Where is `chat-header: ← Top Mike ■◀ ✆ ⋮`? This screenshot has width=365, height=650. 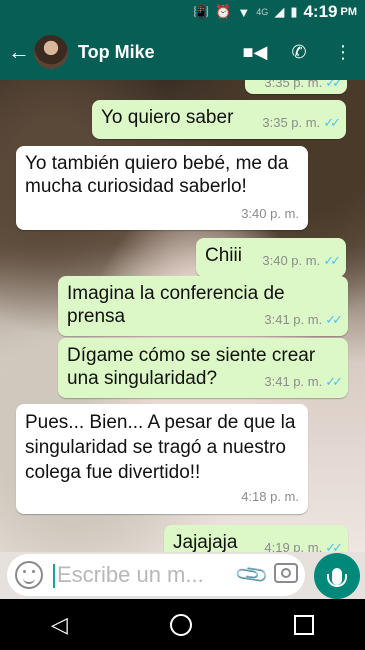 chat-header: ← Top Mike ■◀ ✆ ⋮ is located at coordinates (182, 52).